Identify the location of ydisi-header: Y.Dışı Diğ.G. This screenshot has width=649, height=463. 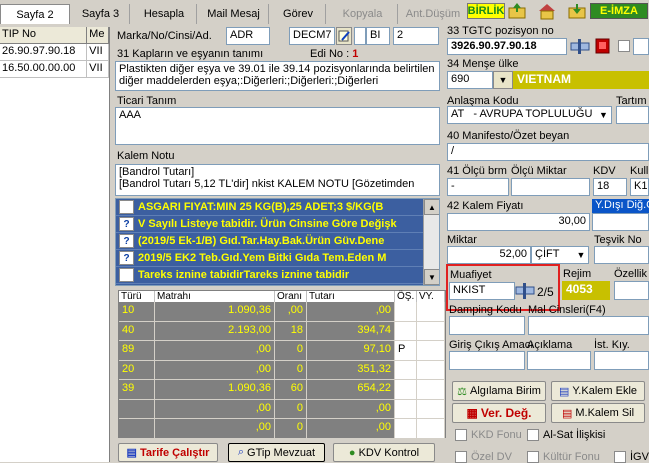
(620, 206).